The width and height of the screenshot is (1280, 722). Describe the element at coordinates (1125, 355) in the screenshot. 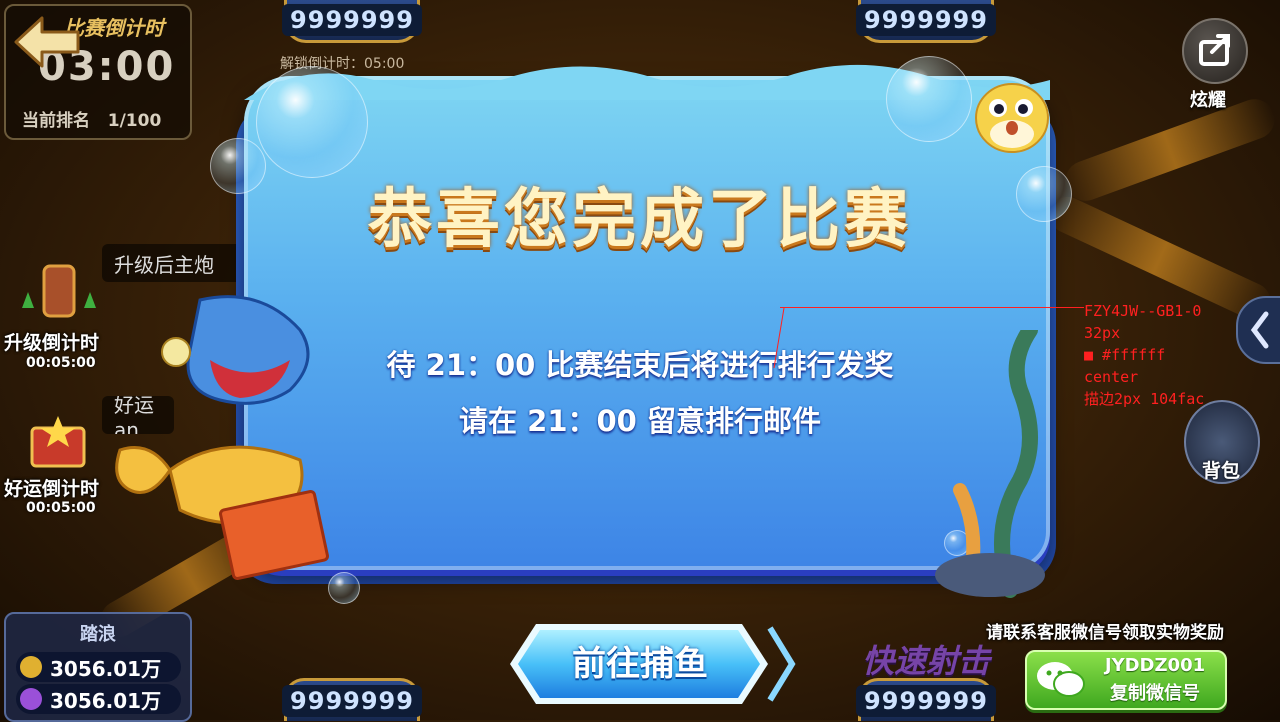

I see `annotation-color: ■ #ffffff` at that location.